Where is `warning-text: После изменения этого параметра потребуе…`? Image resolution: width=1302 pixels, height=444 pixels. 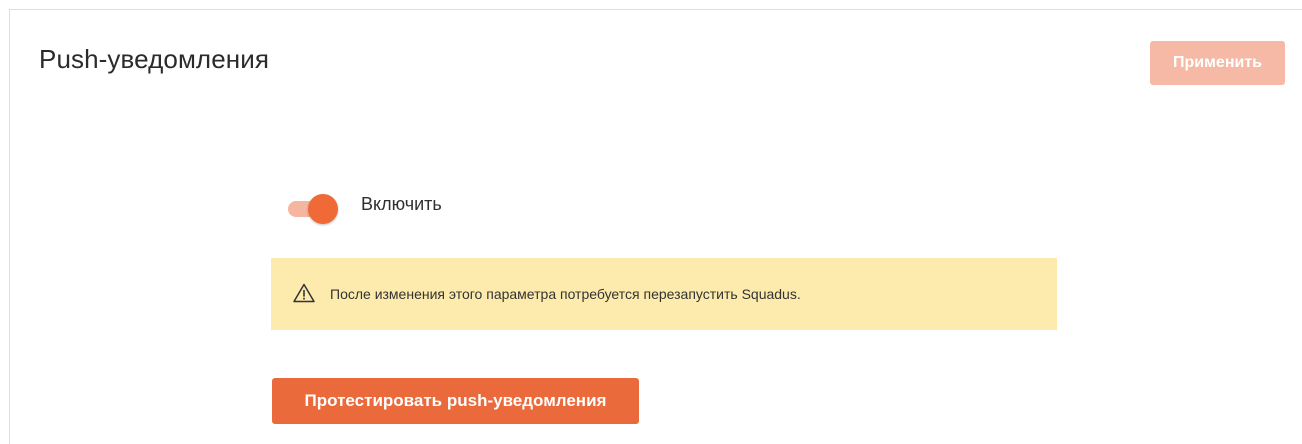 warning-text: После изменения этого параметра потребуе… is located at coordinates (565, 294).